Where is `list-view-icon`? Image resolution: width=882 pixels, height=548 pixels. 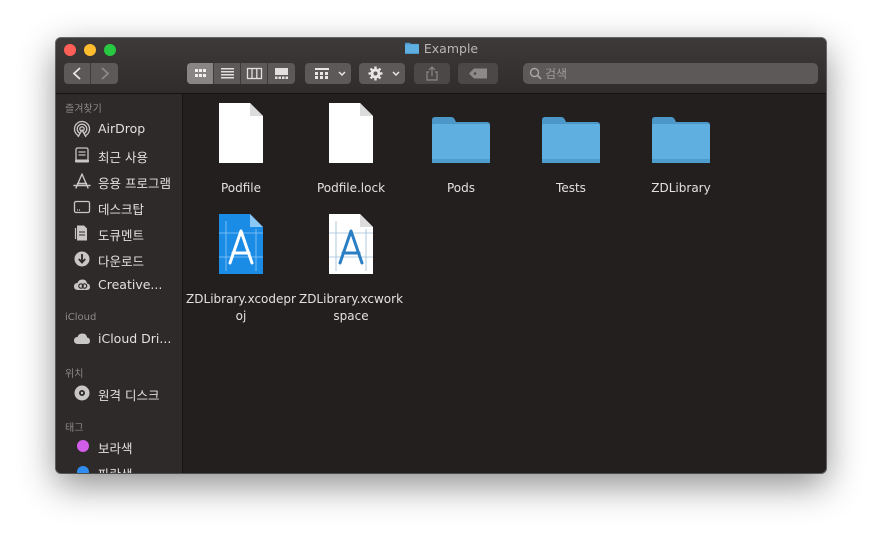
list-view-icon is located at coordinates (227, 73).